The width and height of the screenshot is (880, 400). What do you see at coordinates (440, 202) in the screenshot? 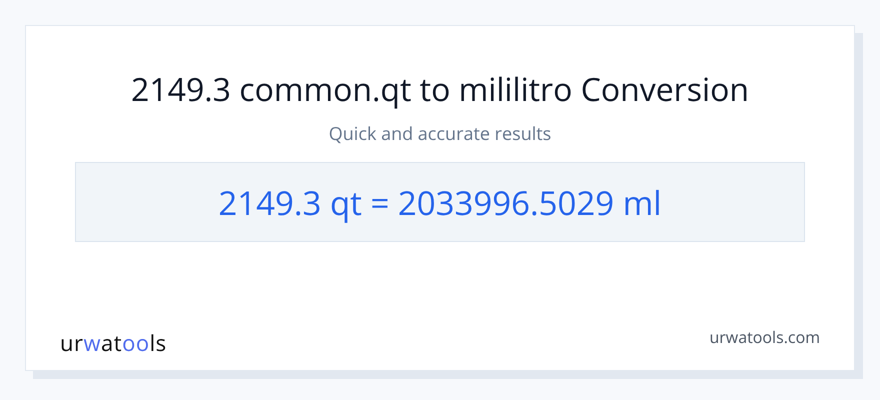
I see `conversion-result: 2149.3 qt = 2033996.5029 ml` at bounding box center [440, 202].